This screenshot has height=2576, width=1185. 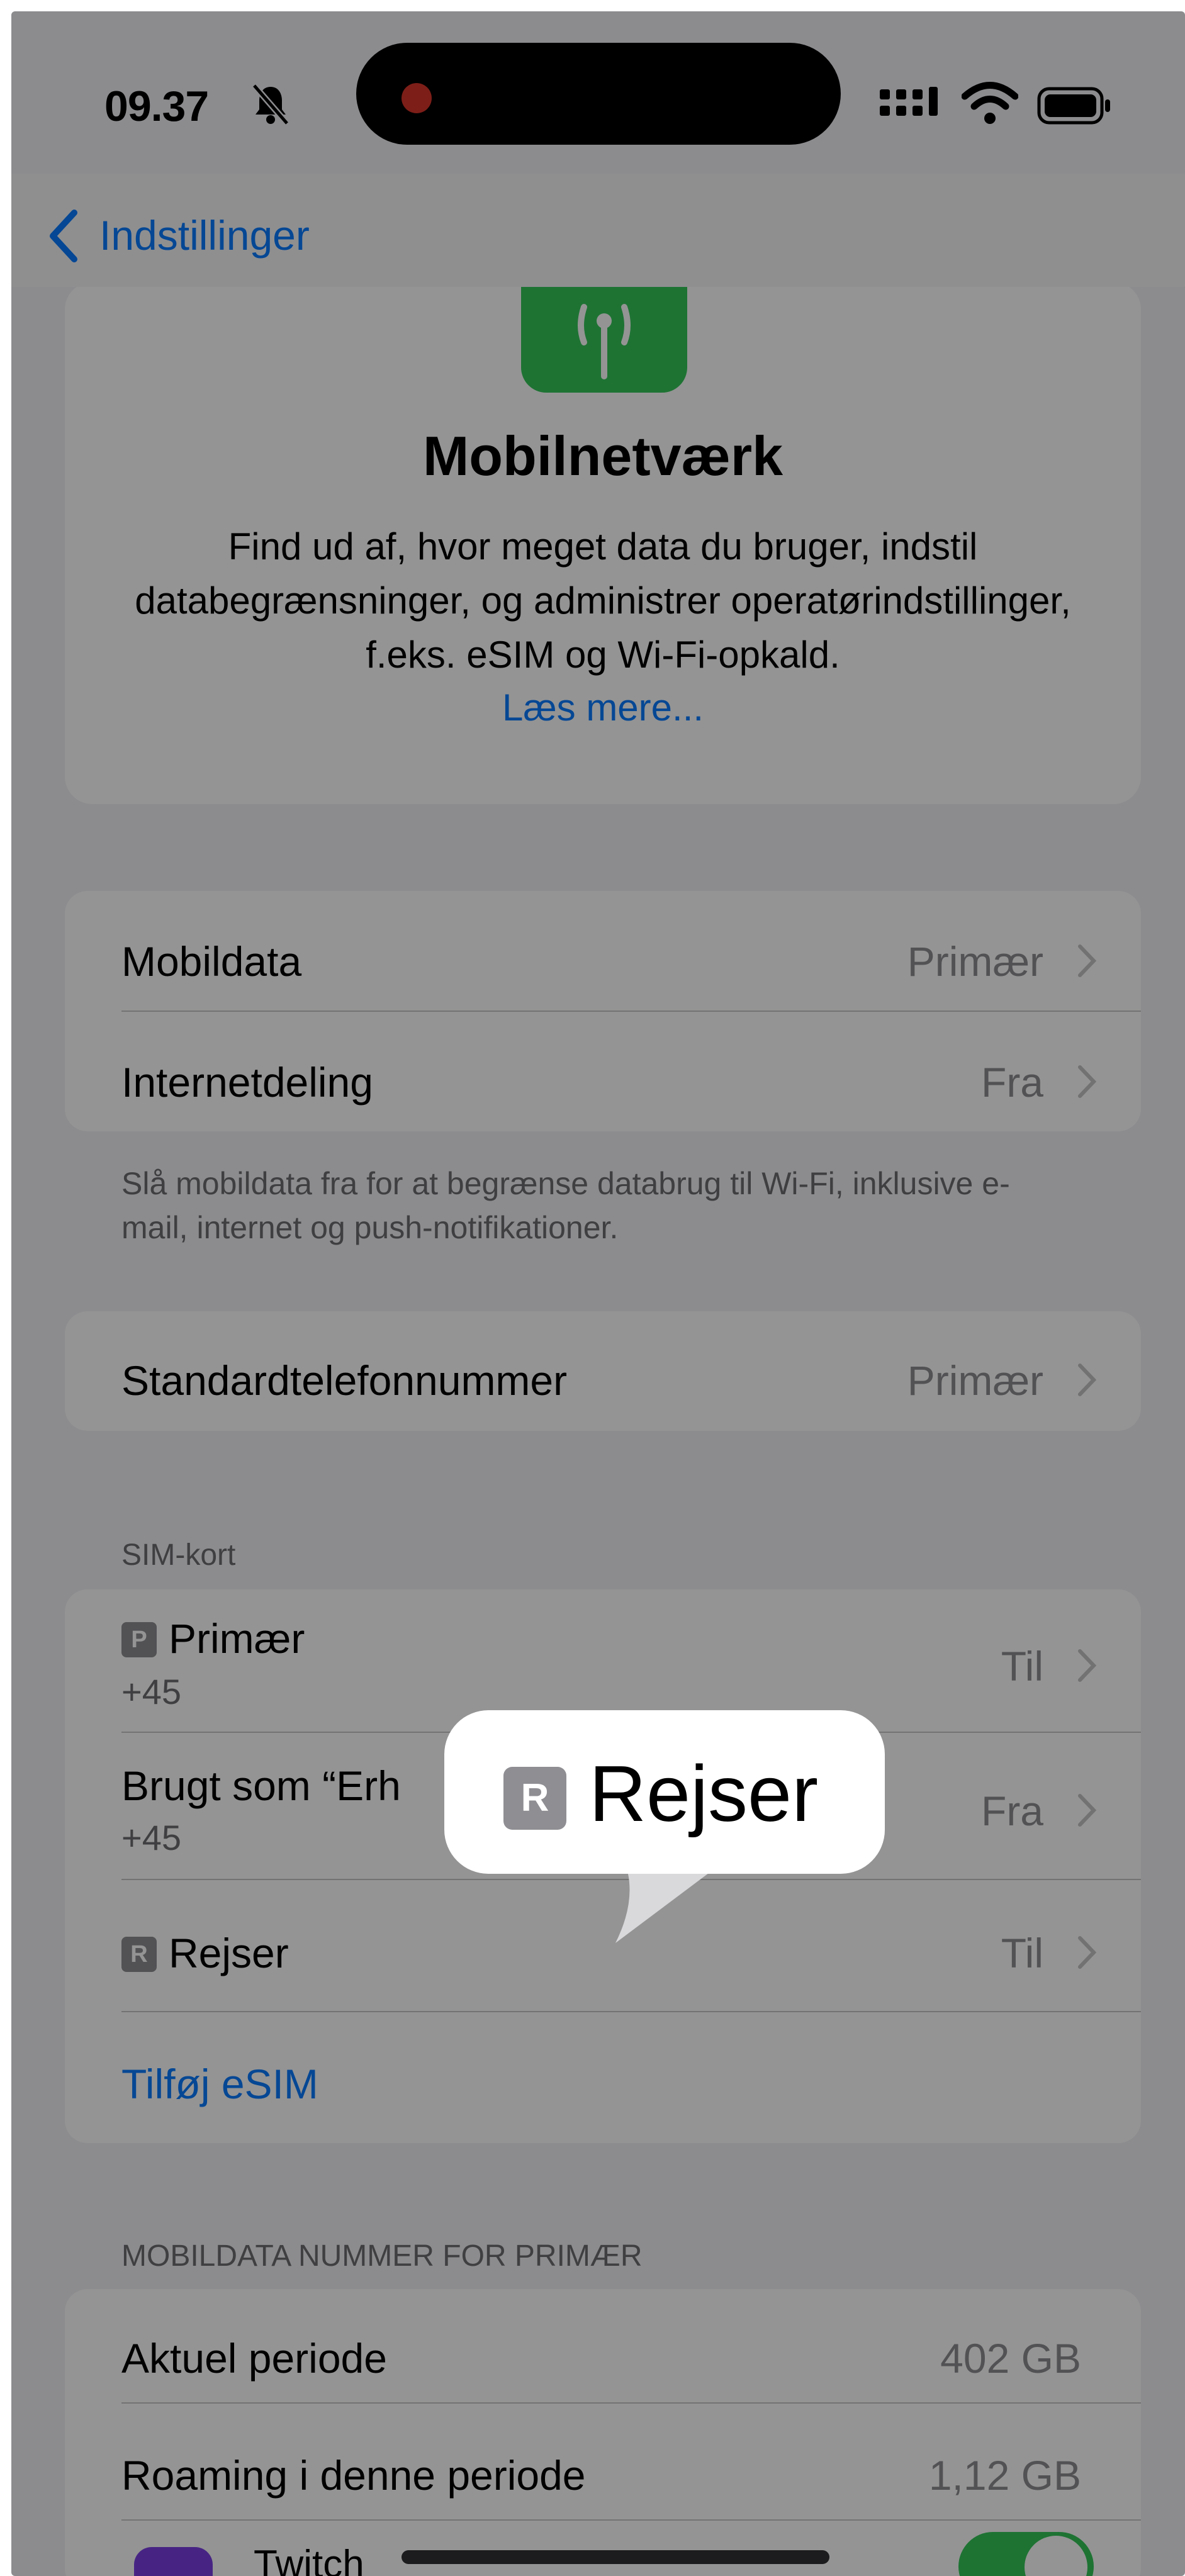 I want to click on tooltip-badge: R, so click(x=534, y=1798).